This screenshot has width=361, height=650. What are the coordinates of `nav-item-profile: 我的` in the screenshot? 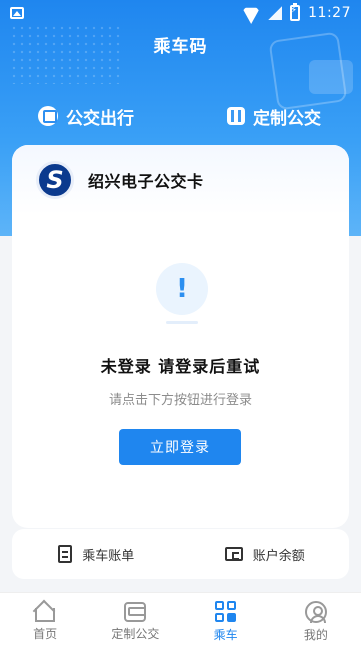 It's located at (316, 621).